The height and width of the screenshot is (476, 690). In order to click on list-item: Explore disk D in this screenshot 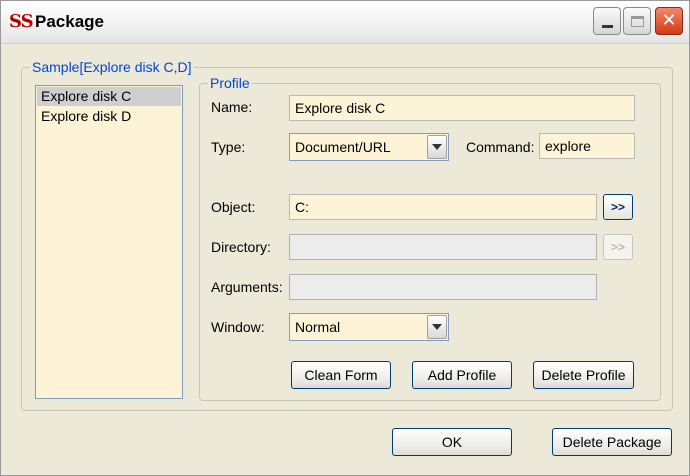, I will do `click(109, 116)`.